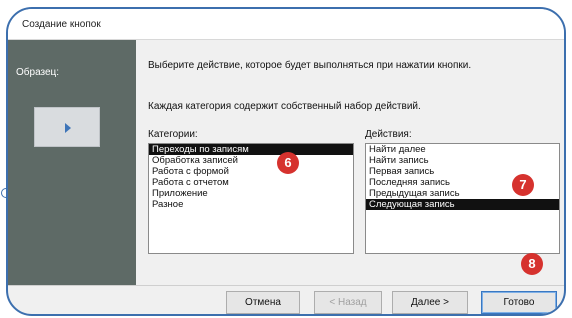 The image size is (572, 318). Describe the element at coordinates (462, 149) in the screenshot. I see `list-item: Найти далее` at that location.